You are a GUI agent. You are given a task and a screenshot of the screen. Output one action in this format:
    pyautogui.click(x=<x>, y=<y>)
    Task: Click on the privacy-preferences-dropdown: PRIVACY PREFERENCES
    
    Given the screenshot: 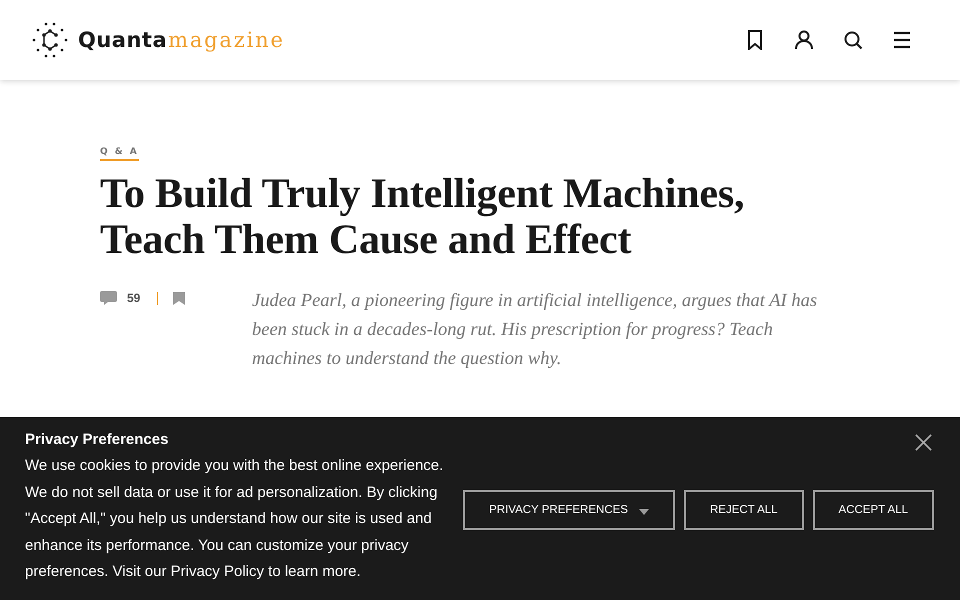 What is the action you would take?
    pyautogui.click(x=569, y=510)
    